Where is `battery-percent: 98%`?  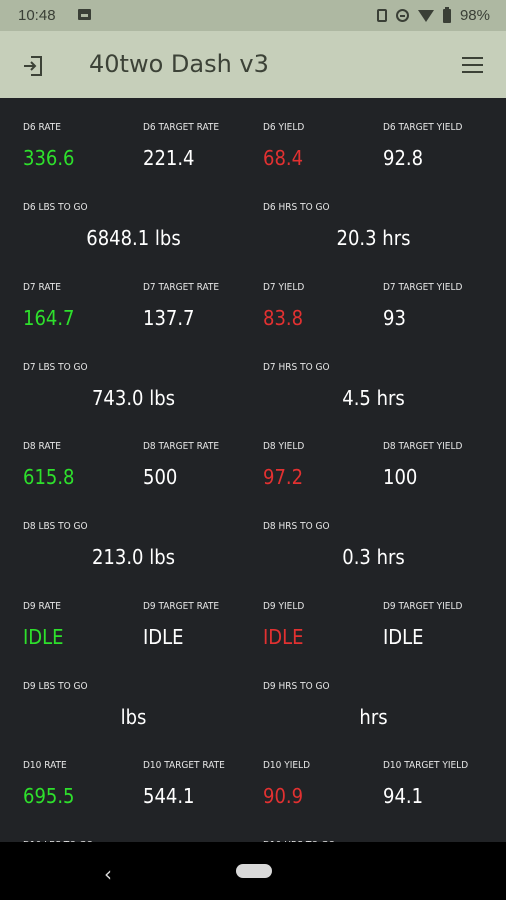 battery-percent: 98% is located at coordinates (474, 15).